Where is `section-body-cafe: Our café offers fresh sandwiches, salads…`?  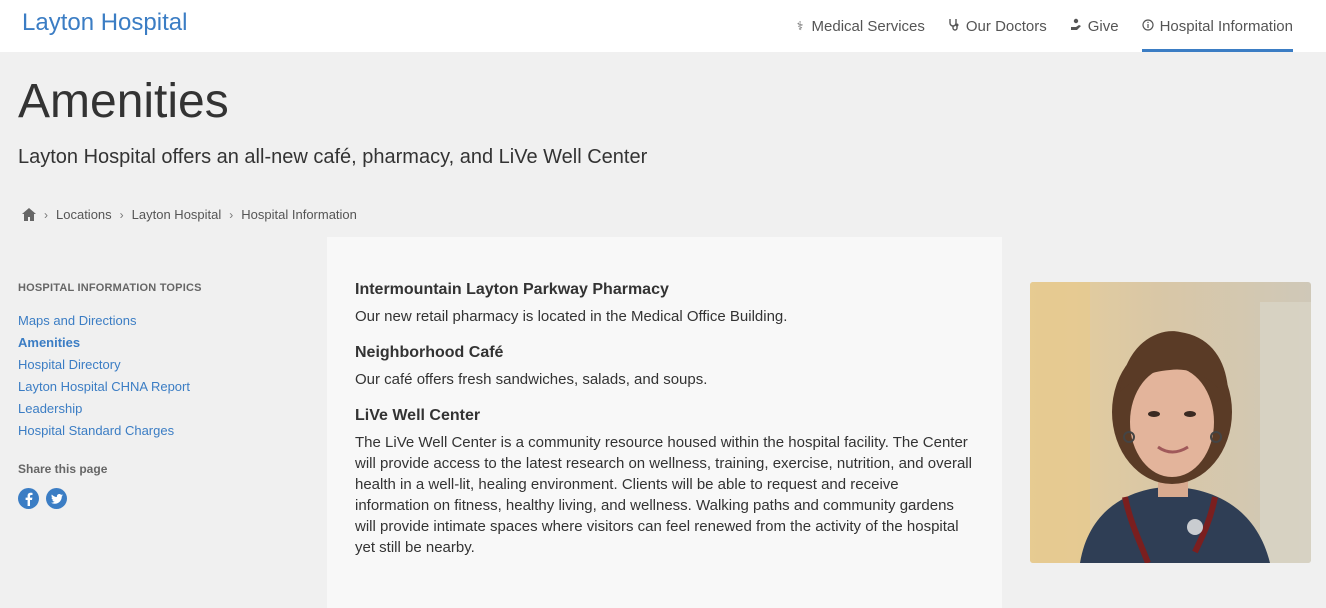
section-body-cafe: Our café offers fresh sandwiches, salads… is located at coordinates (531, 379).